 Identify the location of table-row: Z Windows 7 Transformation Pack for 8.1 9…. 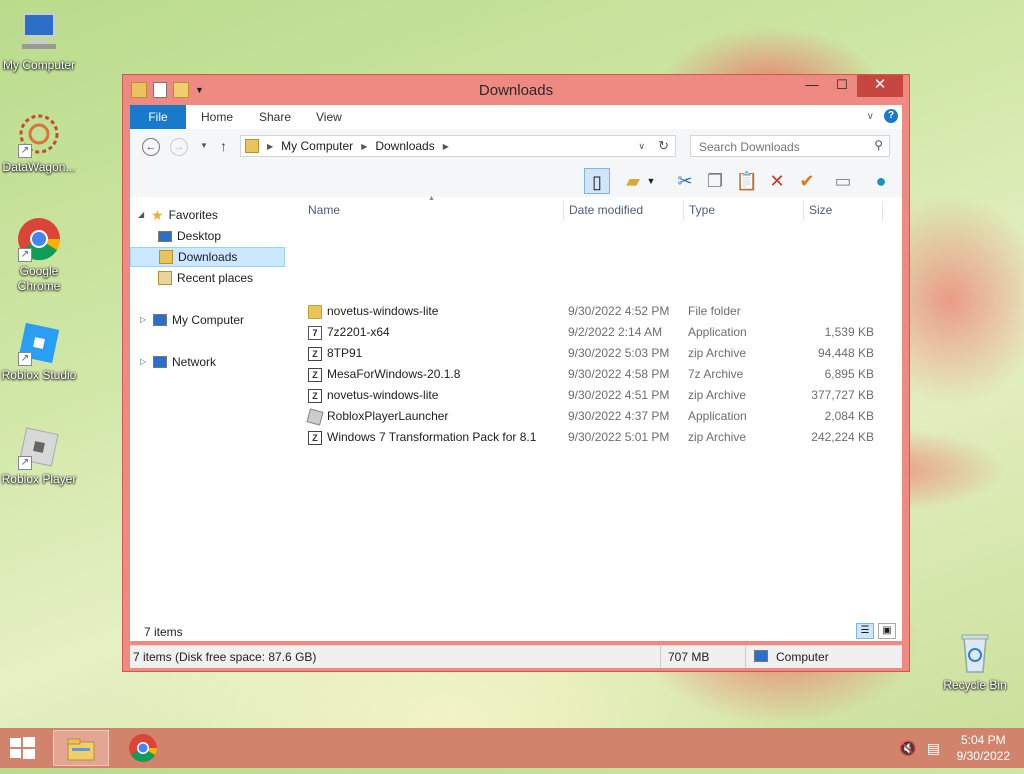
(597, 437).